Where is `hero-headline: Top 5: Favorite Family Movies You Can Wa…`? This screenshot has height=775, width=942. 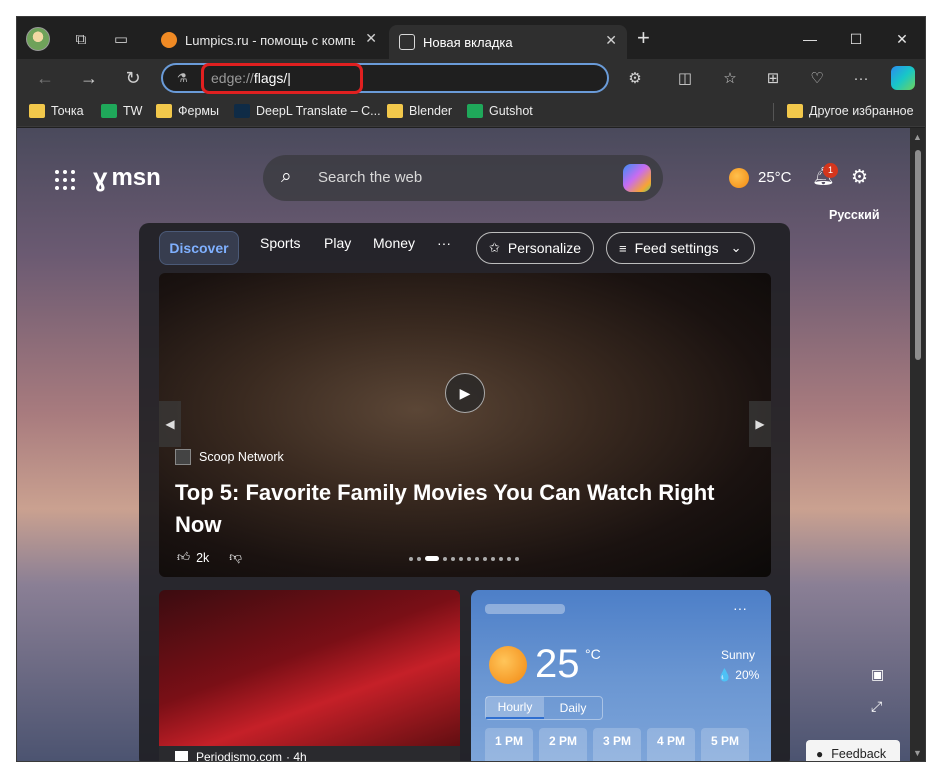
hero-headline: Top 5: Favorite Family Movies You Can Wa… is located at coordinates (465, 509).